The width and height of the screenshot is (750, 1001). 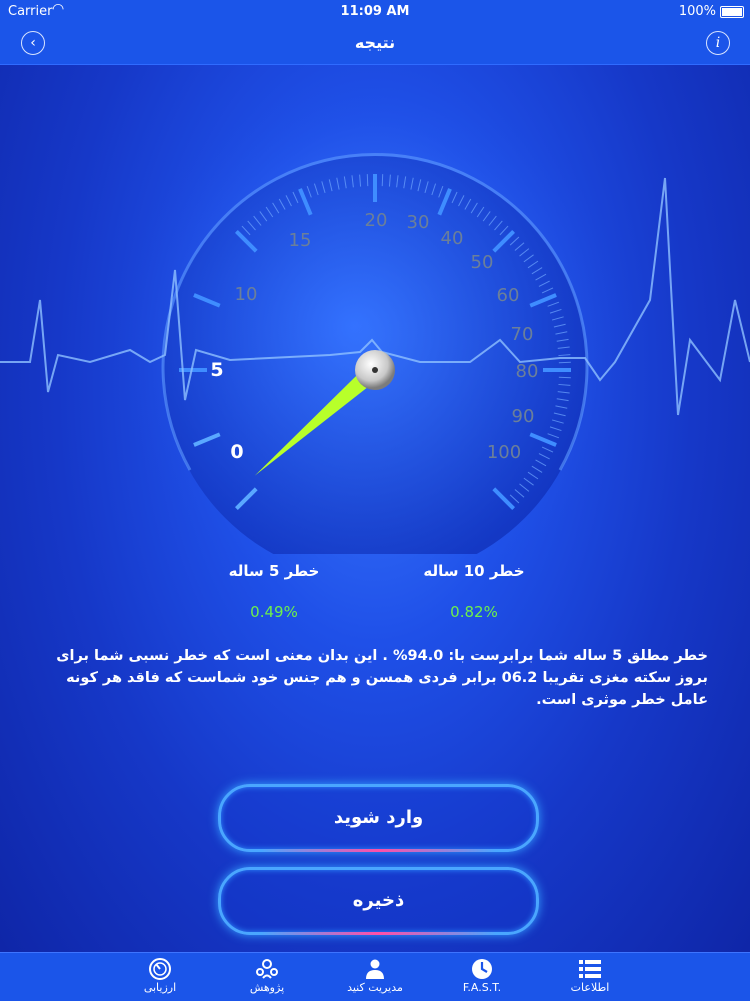 What do you see at coordinates (418, 222) in the screenshot?
I see `tick-label-30: 30` at bounding box center [418, 222].